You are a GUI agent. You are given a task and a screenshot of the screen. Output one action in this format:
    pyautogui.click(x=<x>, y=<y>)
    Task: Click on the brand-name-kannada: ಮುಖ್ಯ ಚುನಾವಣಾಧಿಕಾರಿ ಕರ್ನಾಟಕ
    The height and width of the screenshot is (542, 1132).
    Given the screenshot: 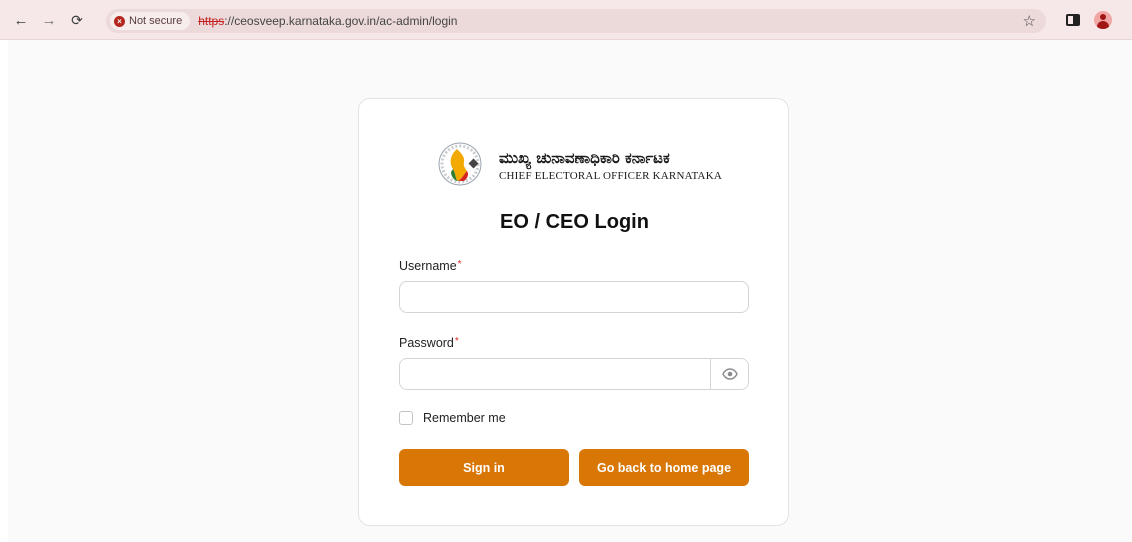 What is the action you would take?
    pyautogui.click(x=584, y=158)
    